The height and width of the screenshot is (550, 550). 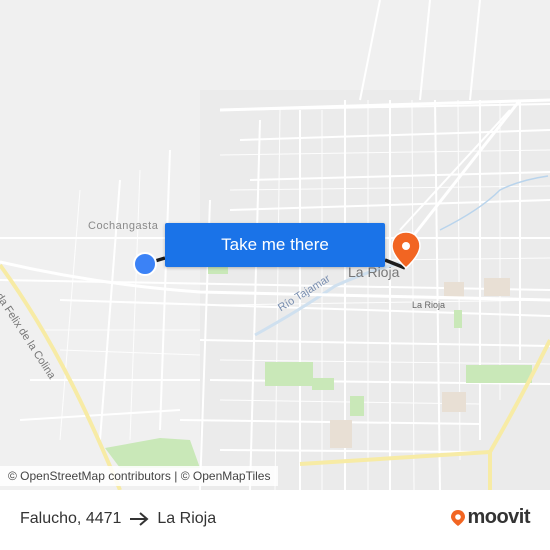 I want to click on moovit-logo: moovit, so click(x=490, y=517).